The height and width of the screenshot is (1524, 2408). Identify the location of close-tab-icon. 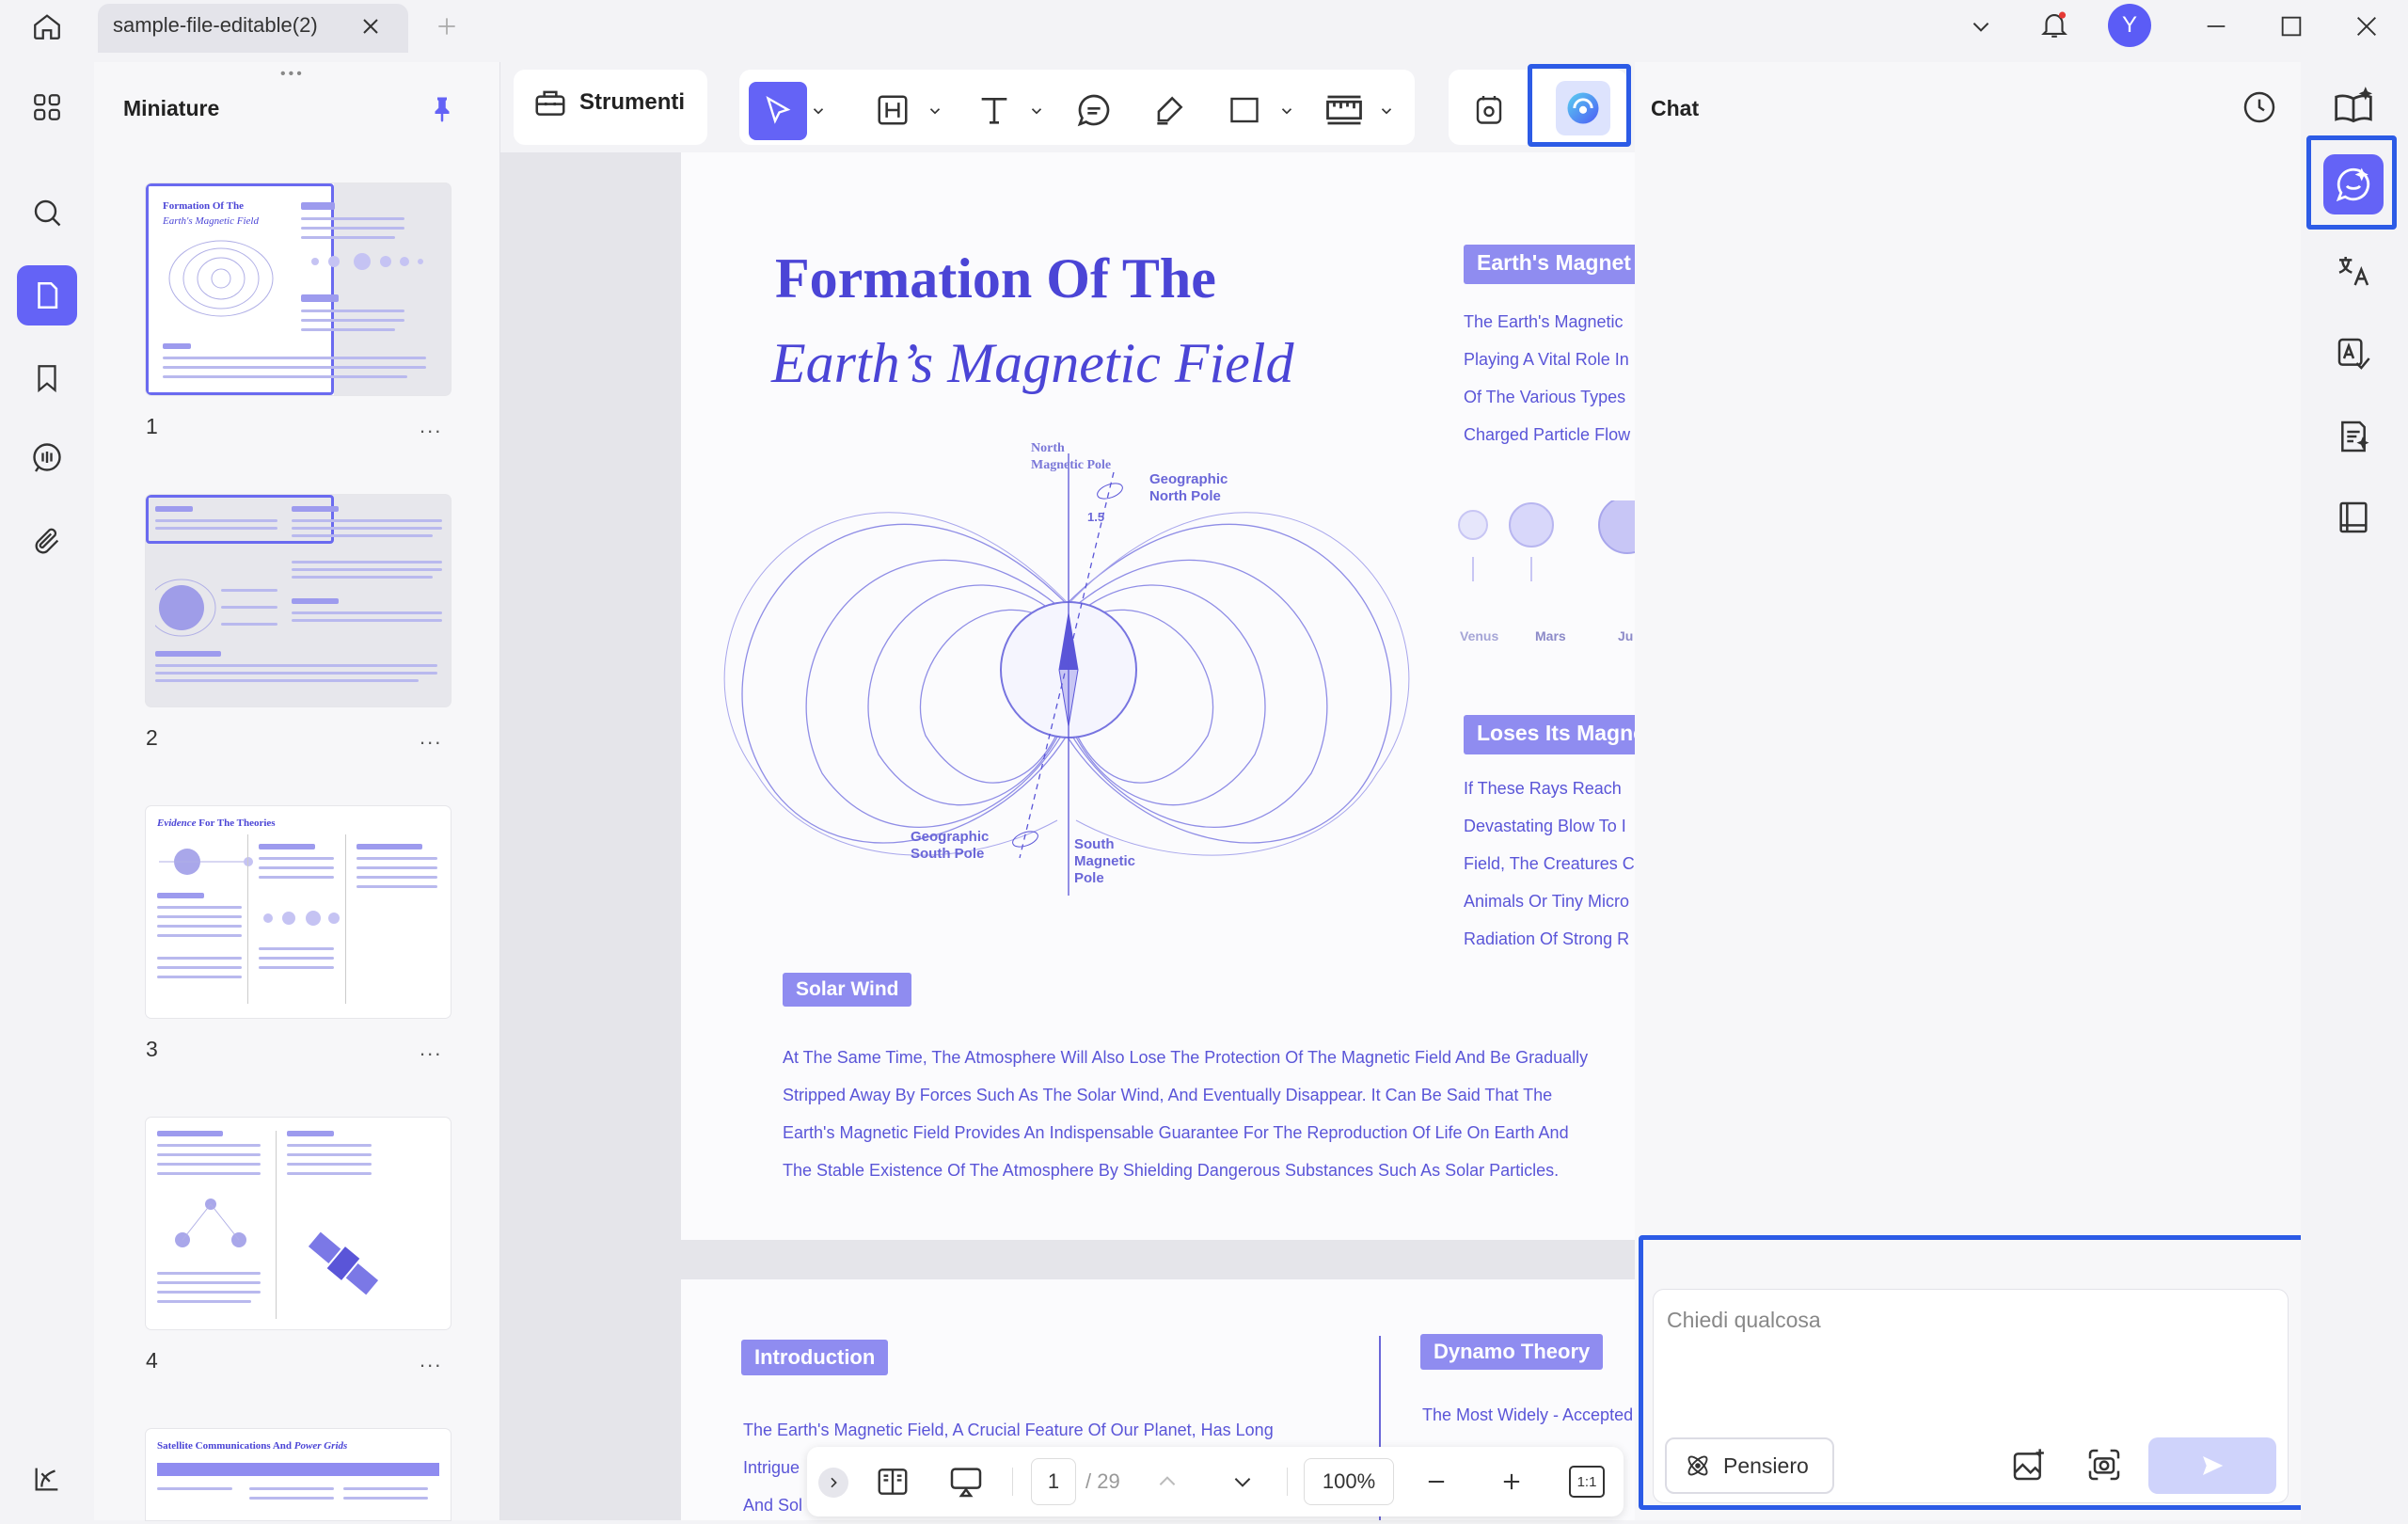
(371, 27).